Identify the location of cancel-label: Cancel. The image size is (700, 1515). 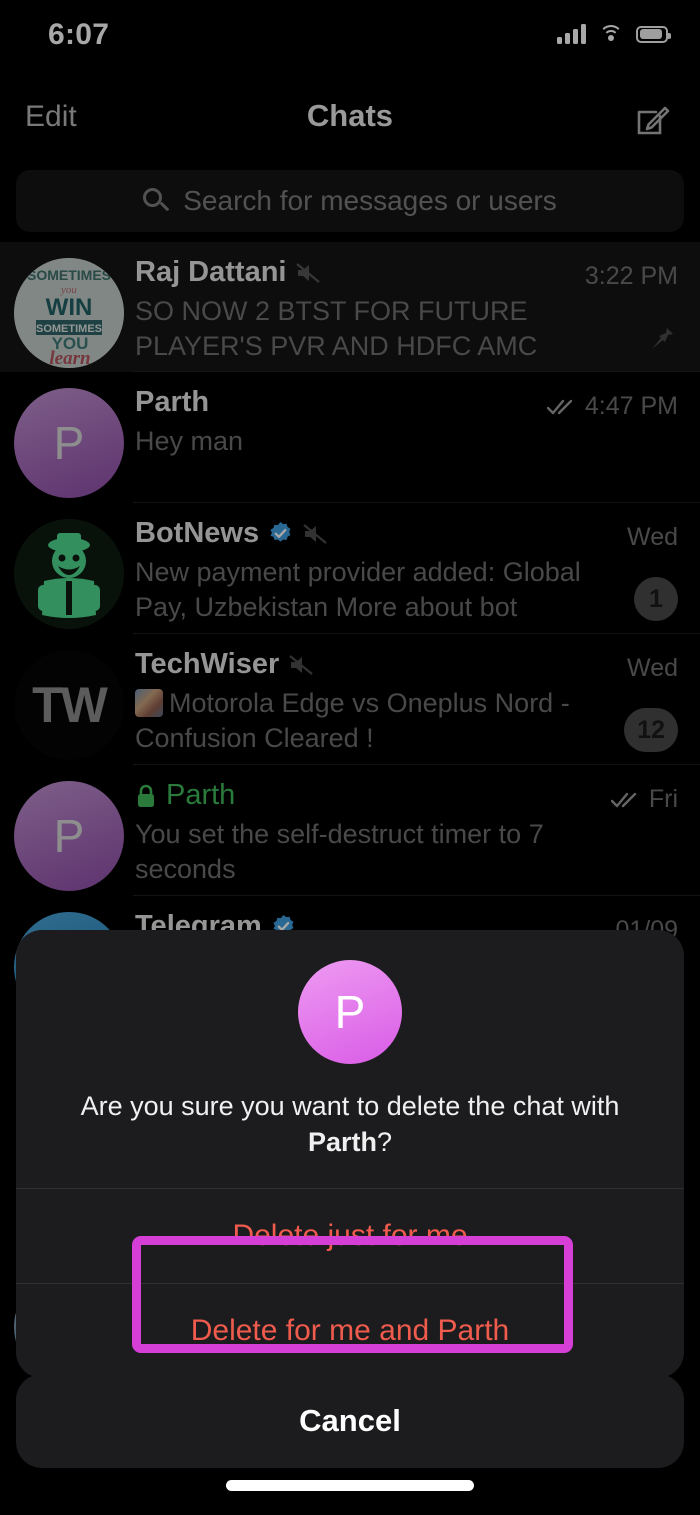
(350, 1420).